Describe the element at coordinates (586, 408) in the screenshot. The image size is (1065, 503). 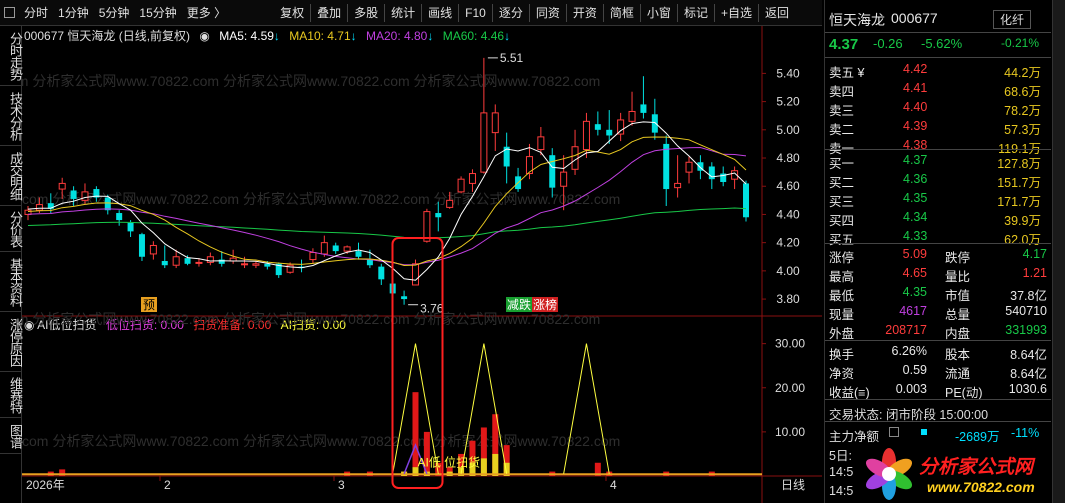
I see `signal-spike` at that location.